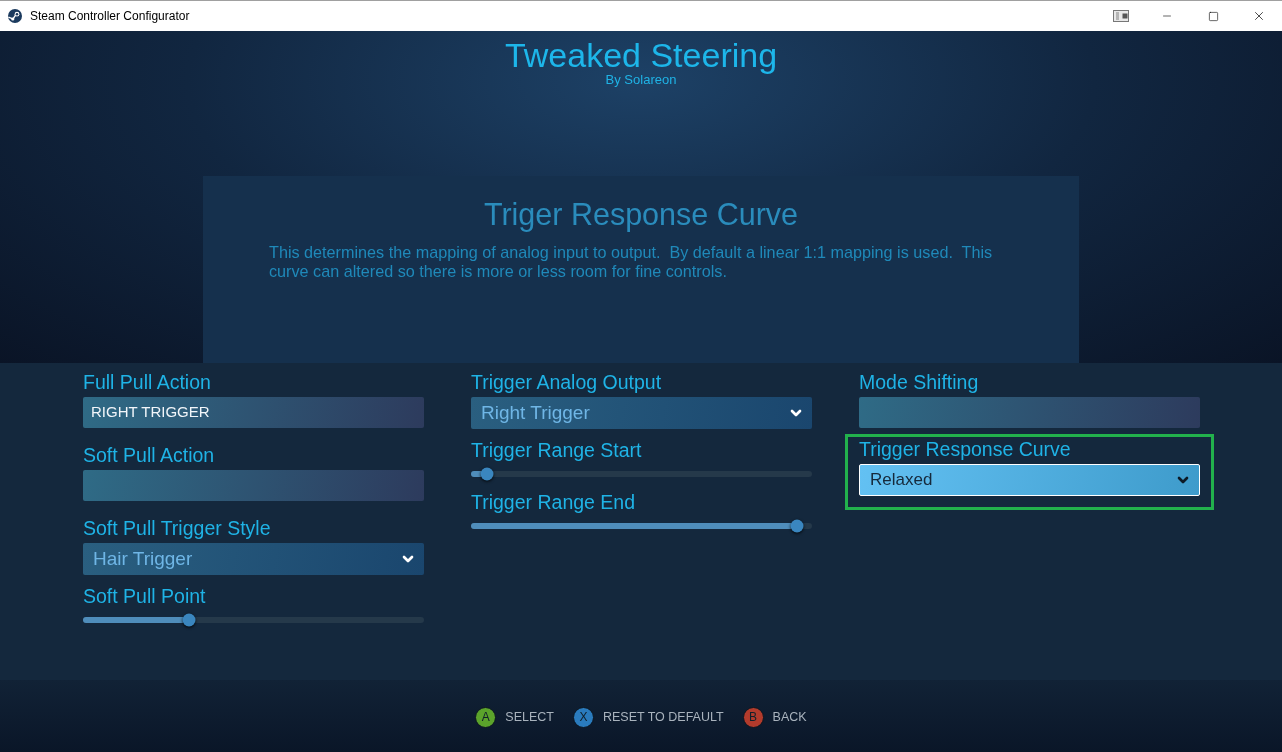 The image size is (1282, 752). What do you see at coordinates (253, 559) in the screenshot?
I see `dropdown: Hair Trigger` at bounding box center [253, 559].